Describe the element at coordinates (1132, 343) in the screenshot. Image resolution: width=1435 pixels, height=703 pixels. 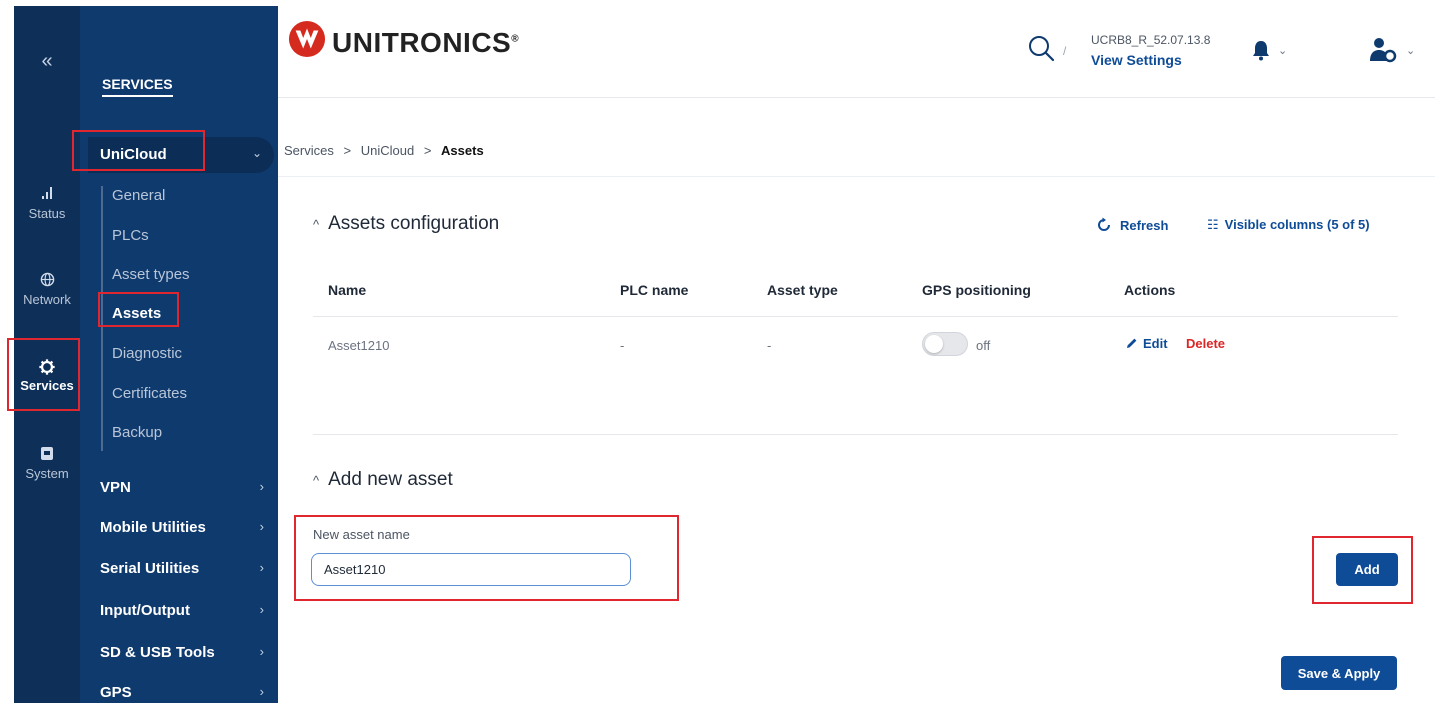
I see `pencil-icon` at that location.